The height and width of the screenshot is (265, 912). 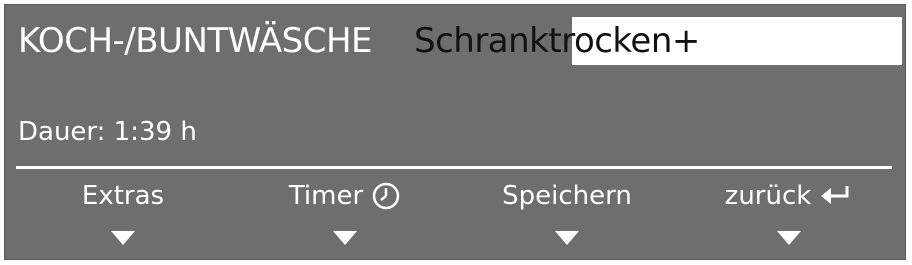 I want to click on program-title-row: KOCH-/BUNTWÄSCHE, so click(x=195, y=41).